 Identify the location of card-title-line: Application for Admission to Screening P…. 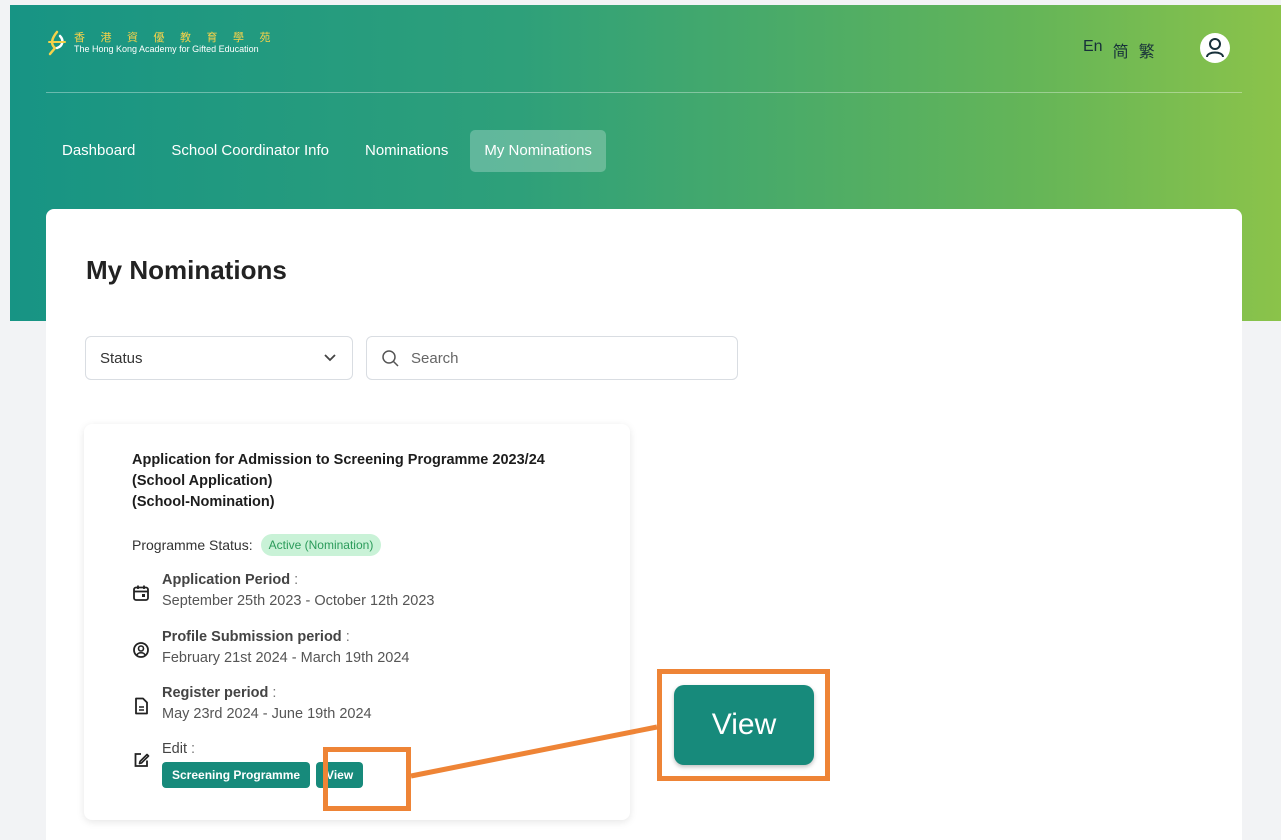
(338, 460).